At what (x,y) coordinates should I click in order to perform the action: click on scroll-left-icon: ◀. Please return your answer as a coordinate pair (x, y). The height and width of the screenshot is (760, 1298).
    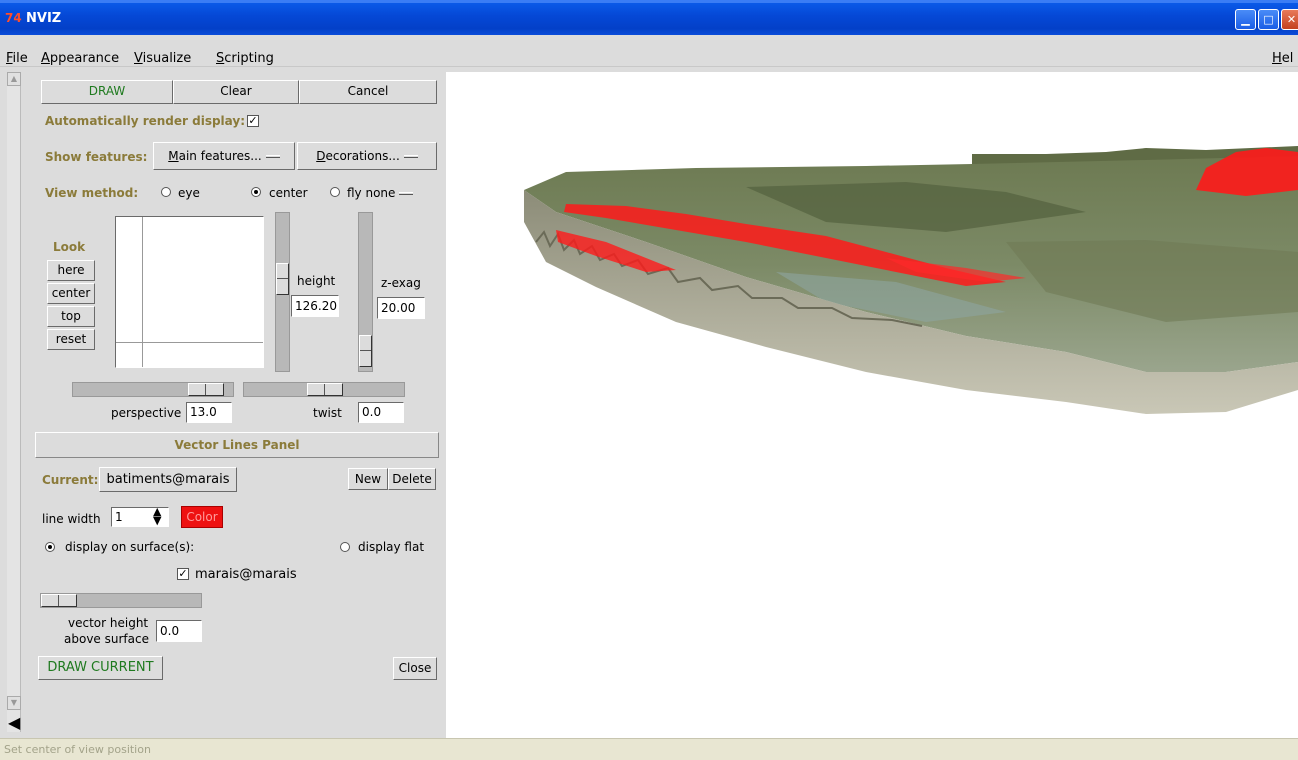
    Looking at the image, I should click on (14, 723).